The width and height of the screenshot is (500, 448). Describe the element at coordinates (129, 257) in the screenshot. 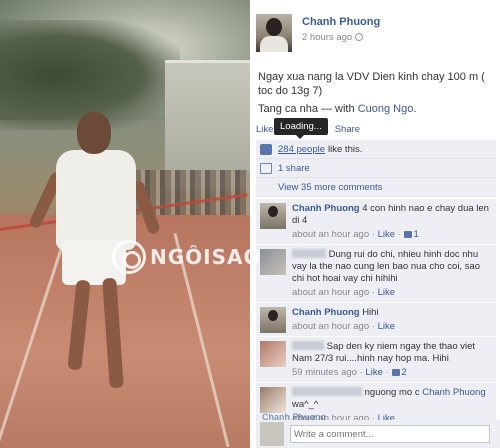

I see `watermark-logo-icon` at that location.